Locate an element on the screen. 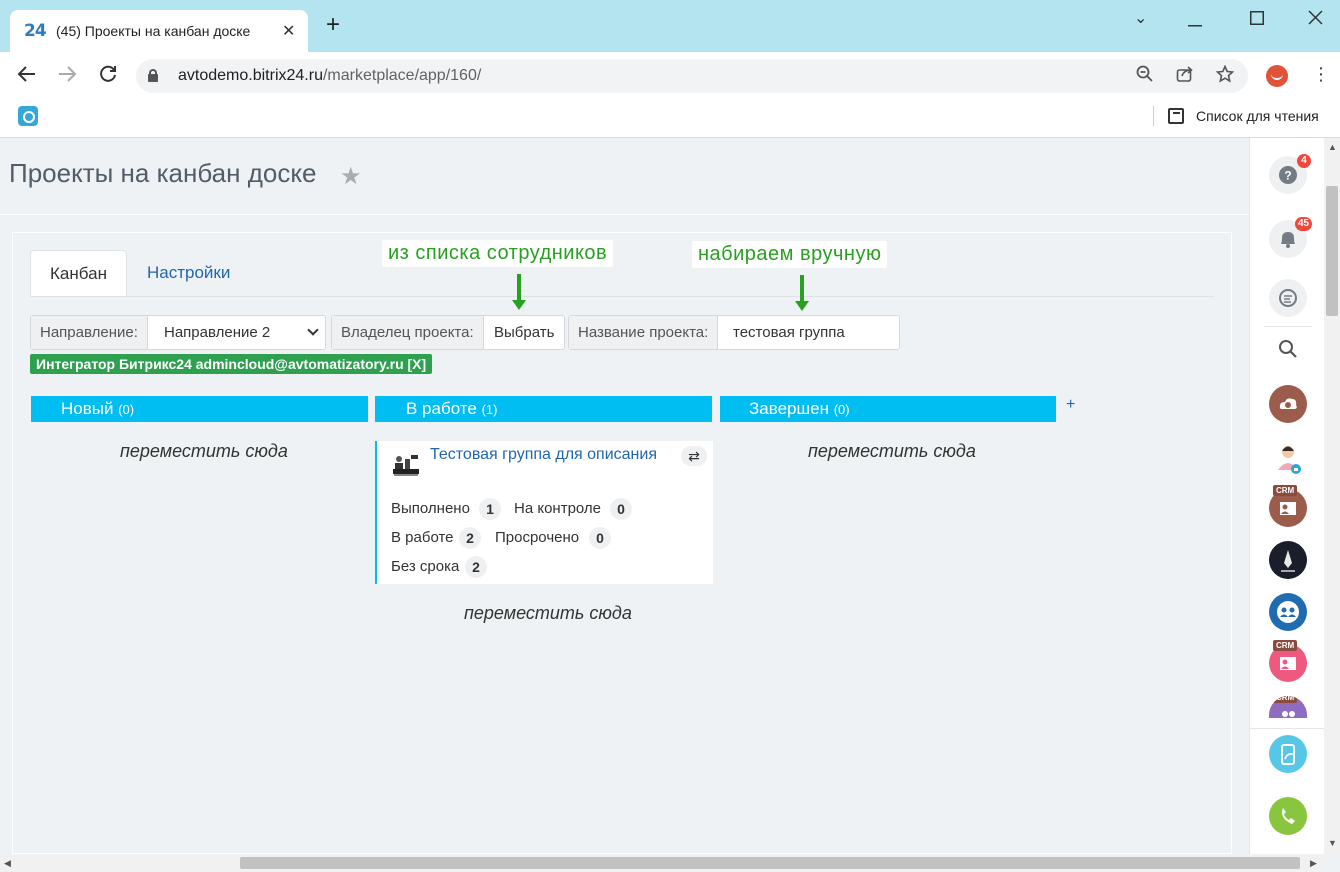 Image resolution: width=1340 pixels, height=872 pixels. scroll-right-icon: ▶ is located at coordinates (1313, 863).